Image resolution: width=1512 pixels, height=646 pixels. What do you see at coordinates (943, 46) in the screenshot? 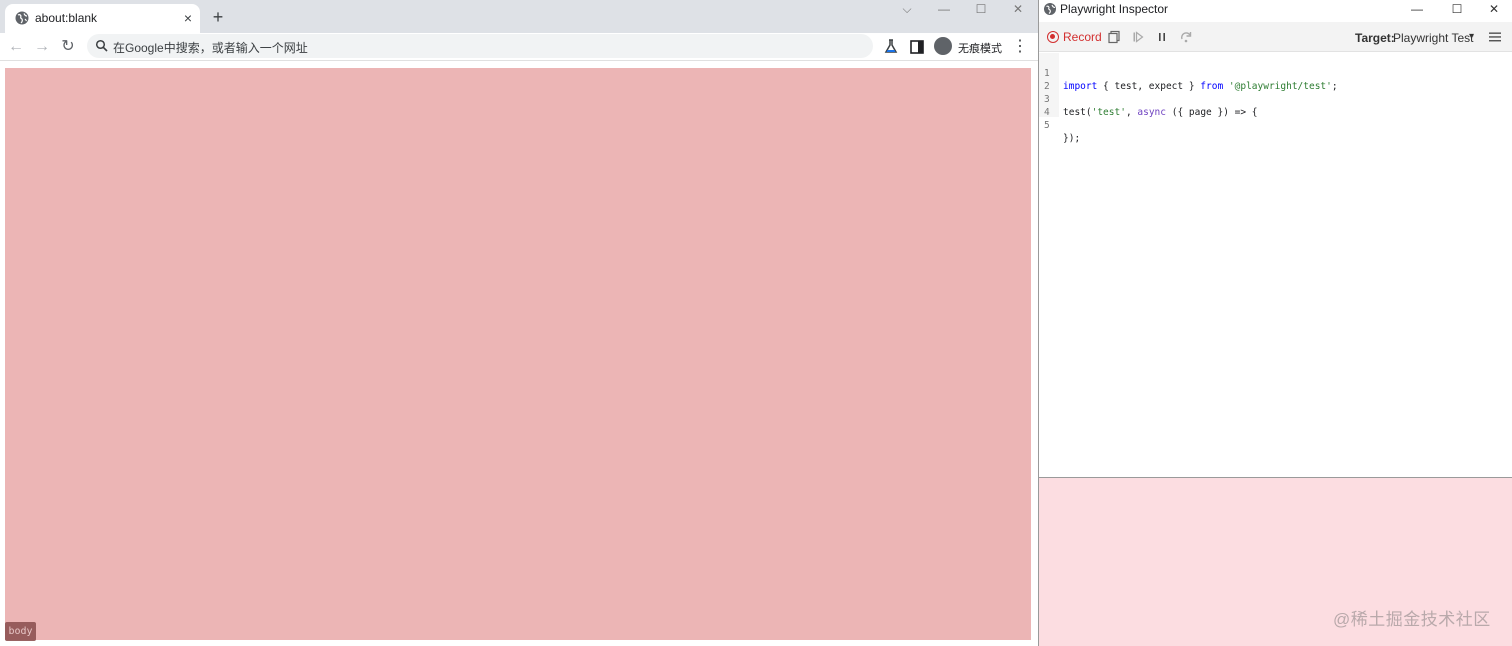
I see `incognito-icon` at bounding box center [943, 46].